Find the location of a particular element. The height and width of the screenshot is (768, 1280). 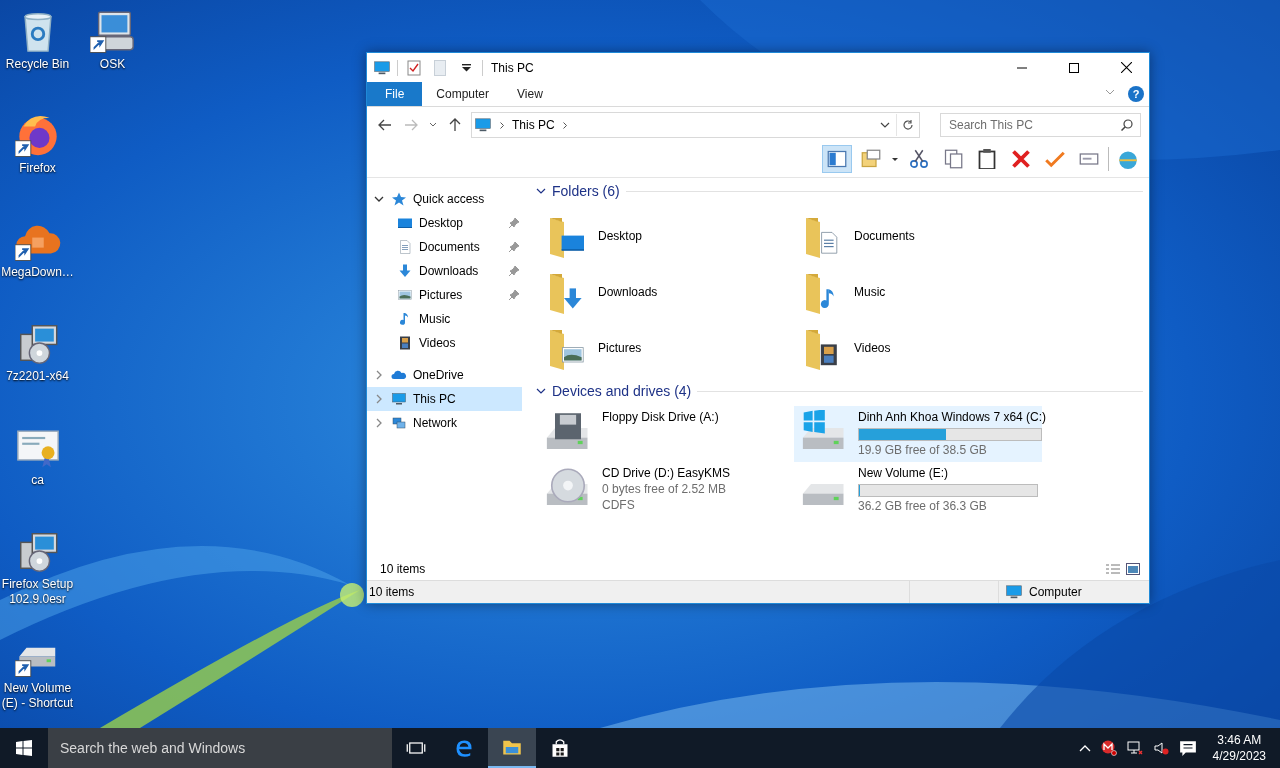

status-text: 10 items is located at coordinates (392, 592).